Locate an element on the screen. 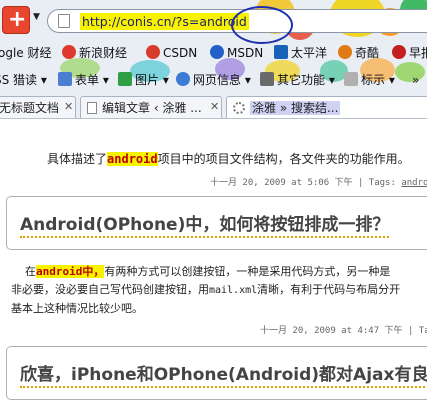  menu-page-info: 网页信息 ▾ is located at coordinates (213, 80).